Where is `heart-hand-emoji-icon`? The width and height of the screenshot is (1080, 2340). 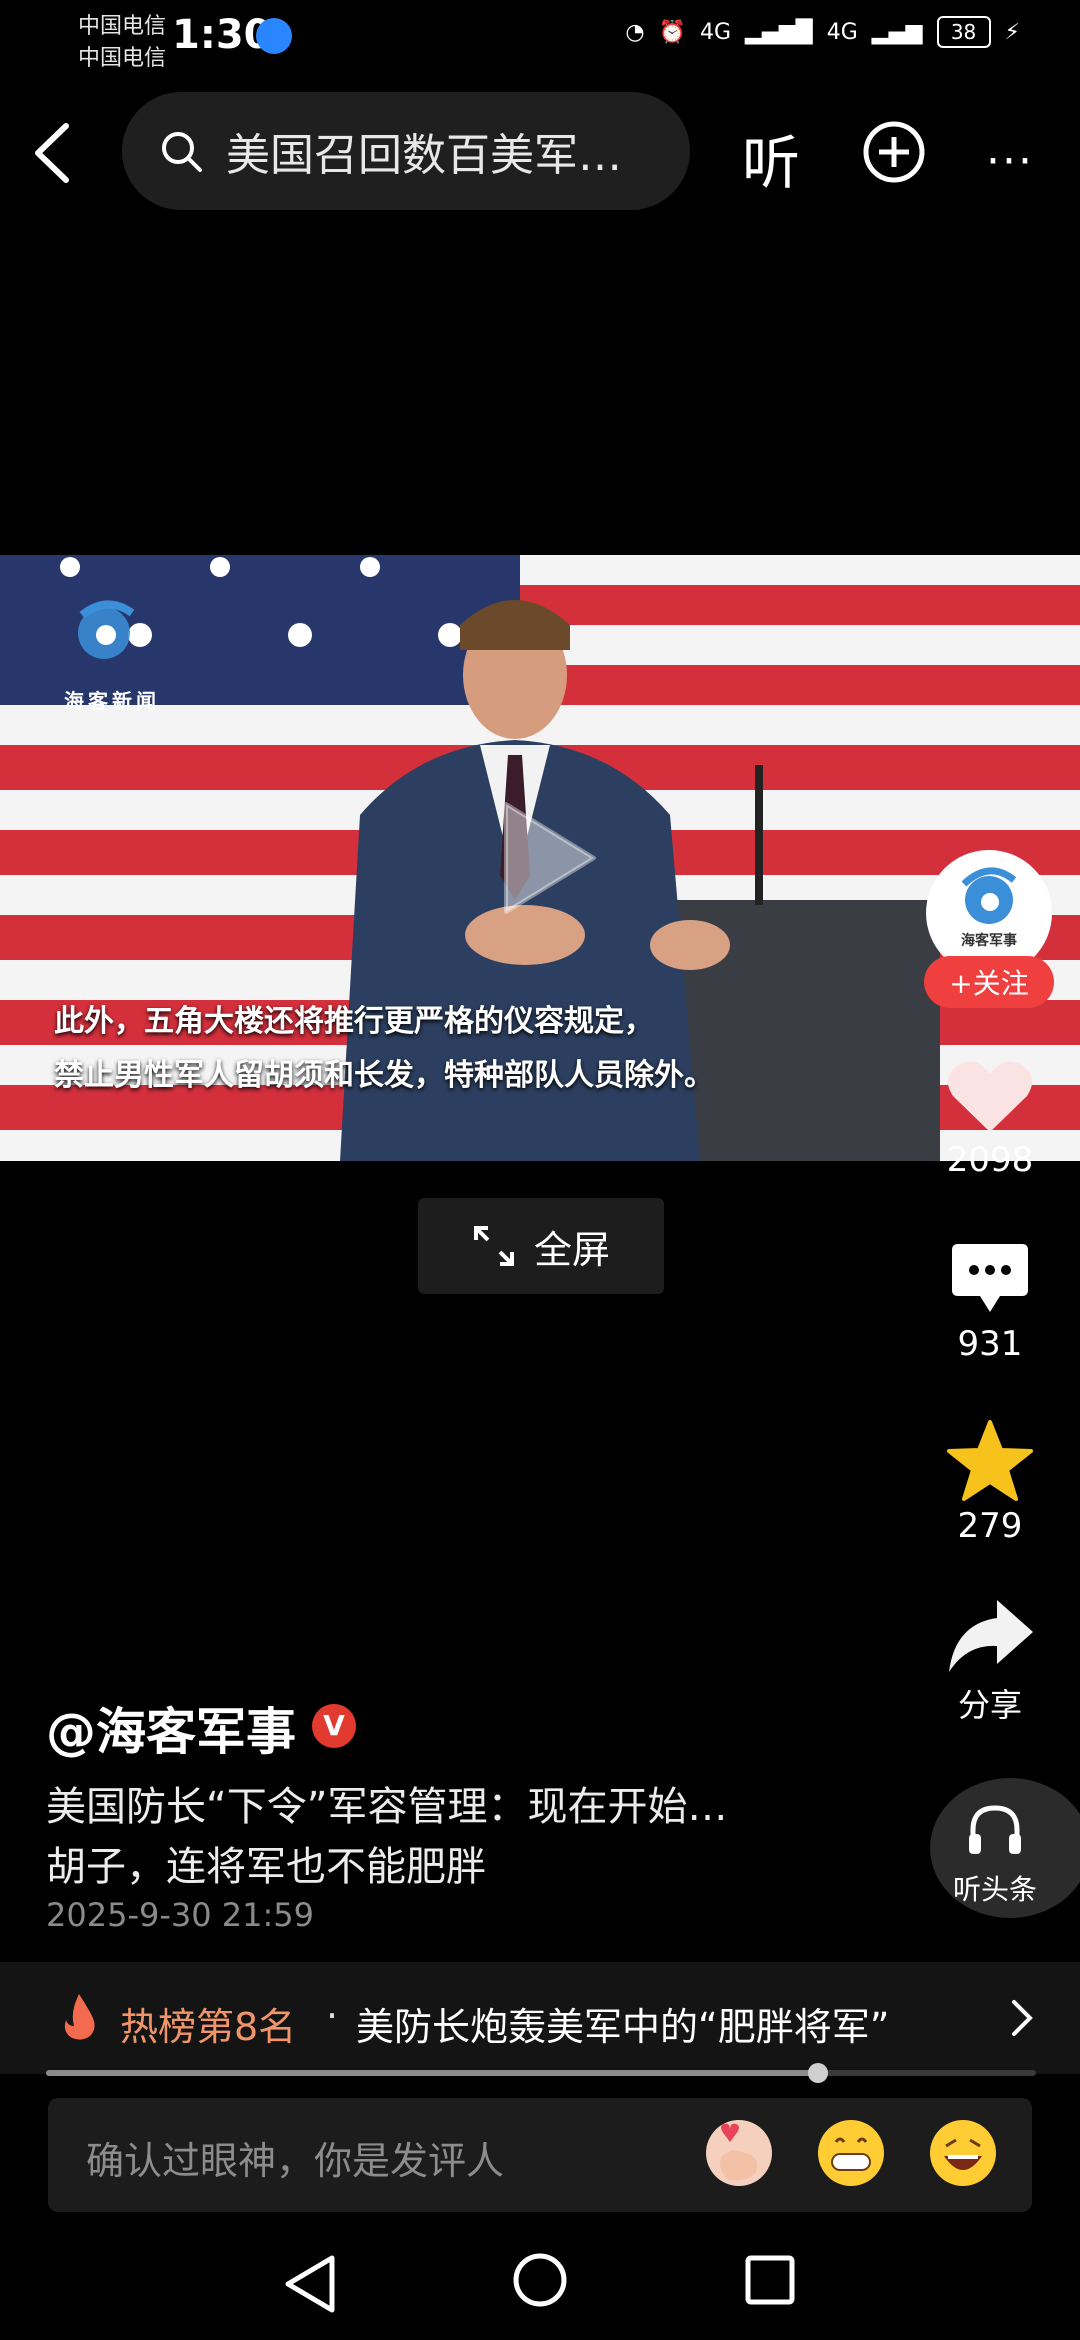
heart-hand-emoji-icon is located at coordinates (739, 2153).